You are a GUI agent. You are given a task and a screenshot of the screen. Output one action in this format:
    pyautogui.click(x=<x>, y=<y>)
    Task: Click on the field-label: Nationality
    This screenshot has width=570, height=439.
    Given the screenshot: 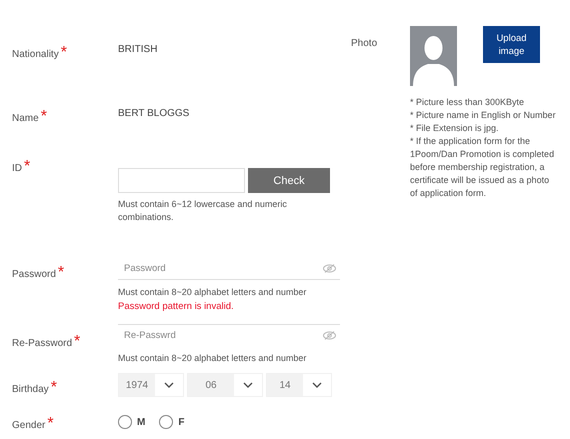 What is the action you would take?
    pyautogui.click(x=35, y=54)
    